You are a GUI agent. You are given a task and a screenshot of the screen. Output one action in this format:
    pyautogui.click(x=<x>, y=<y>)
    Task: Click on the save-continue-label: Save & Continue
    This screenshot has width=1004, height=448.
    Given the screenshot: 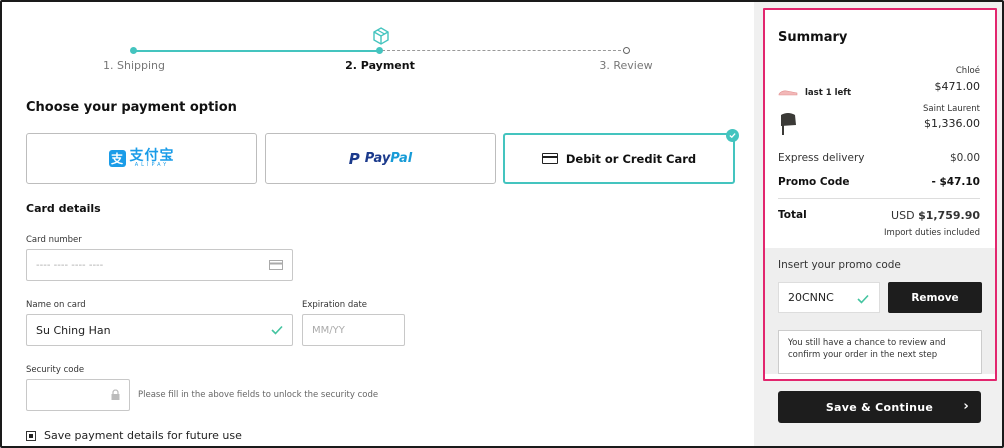 What is the action you would take?
    pyautogui.click(x=879, y=407)
    